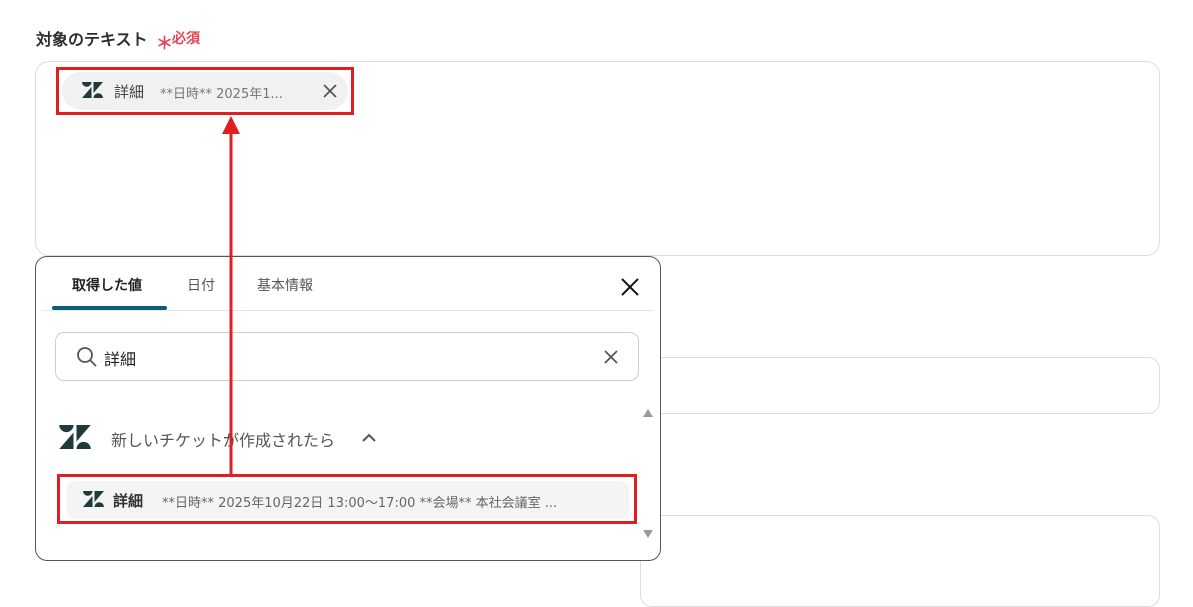 The height and width of the screenshot is (607, 1193). I want to click on chevron-up-icon, so click(369, 438).